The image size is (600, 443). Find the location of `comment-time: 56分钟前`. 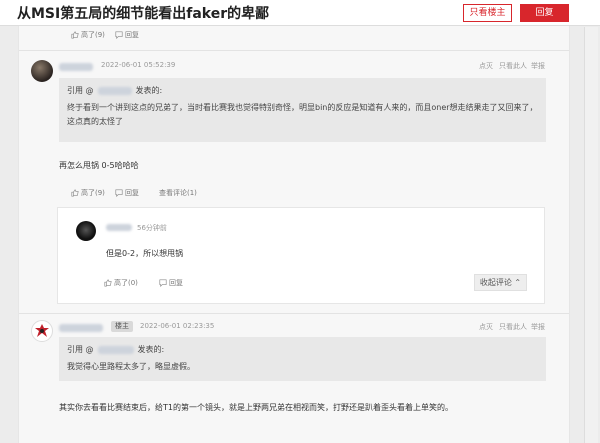

comment-time: 56分钟前 is located at coordinates (152, 228).